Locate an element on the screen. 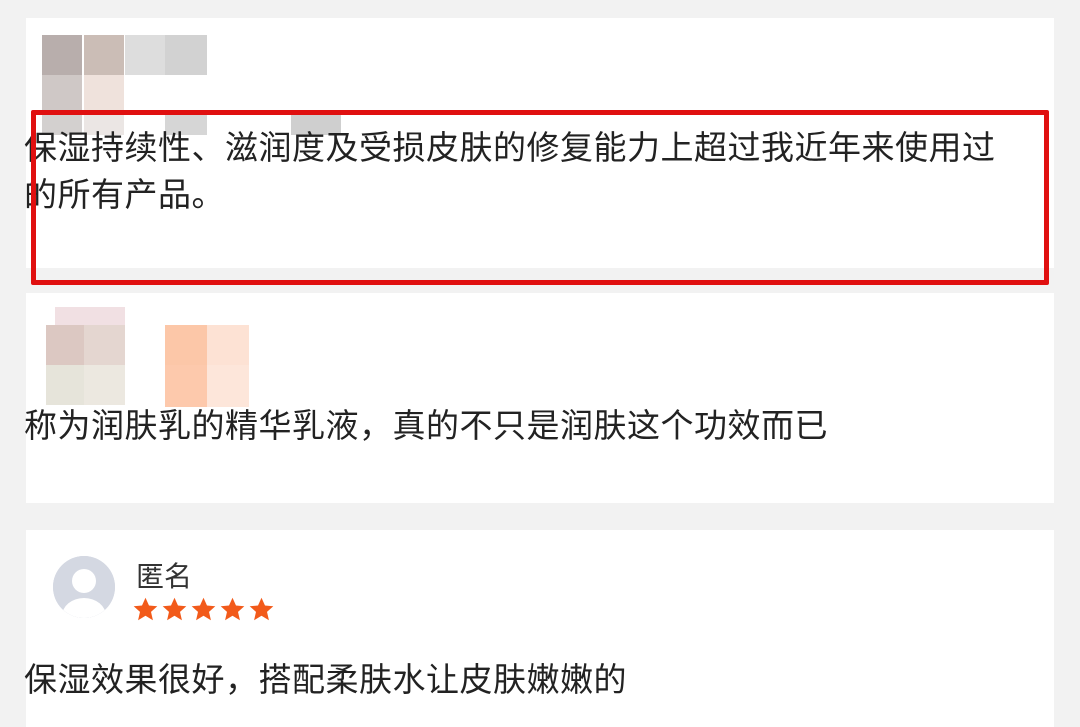 Image resolution: width=1080 pixels, height=727 pixels. username: 匿名 is located at coordinates (164, 576).